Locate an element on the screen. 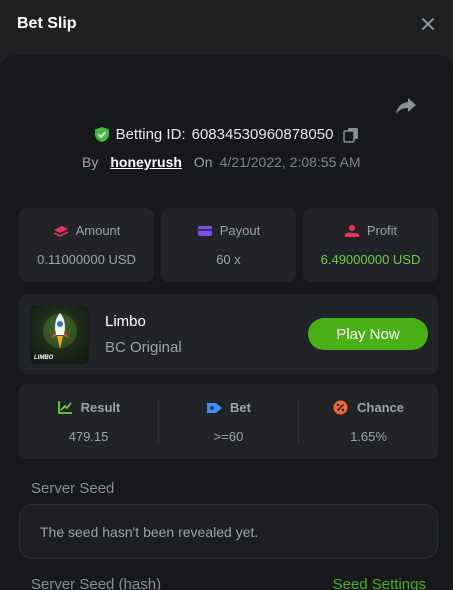 The image size is (453, 590). play-now-button: Play Now is located at coordinates (368, 334).